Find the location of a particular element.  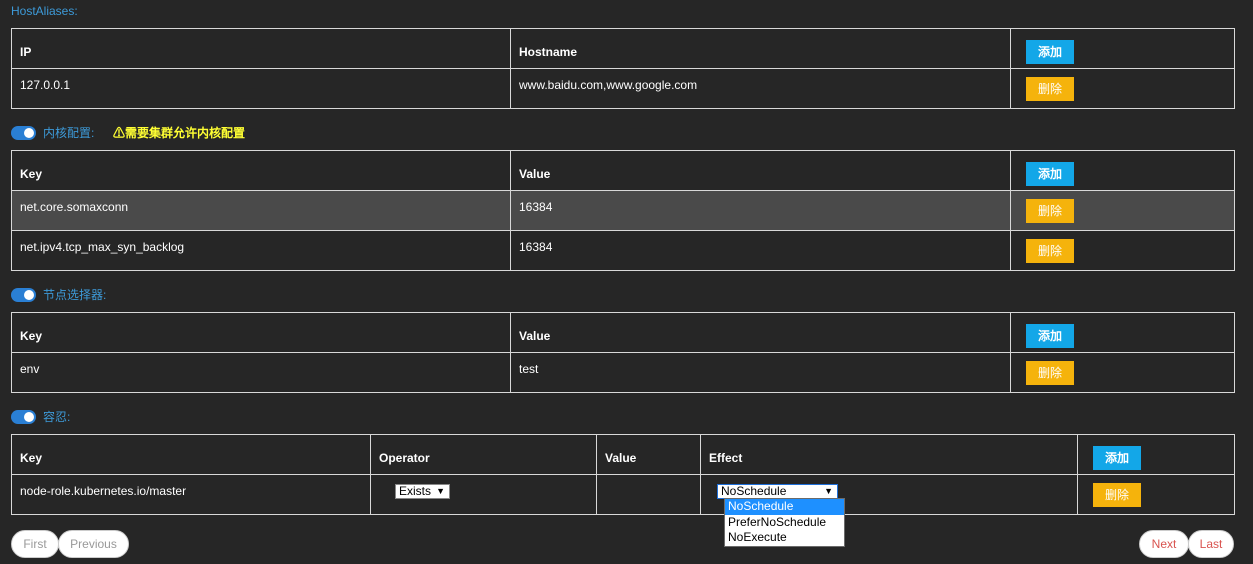

host-aliases-label: HostAliases: is located at coordinates (44, 11).